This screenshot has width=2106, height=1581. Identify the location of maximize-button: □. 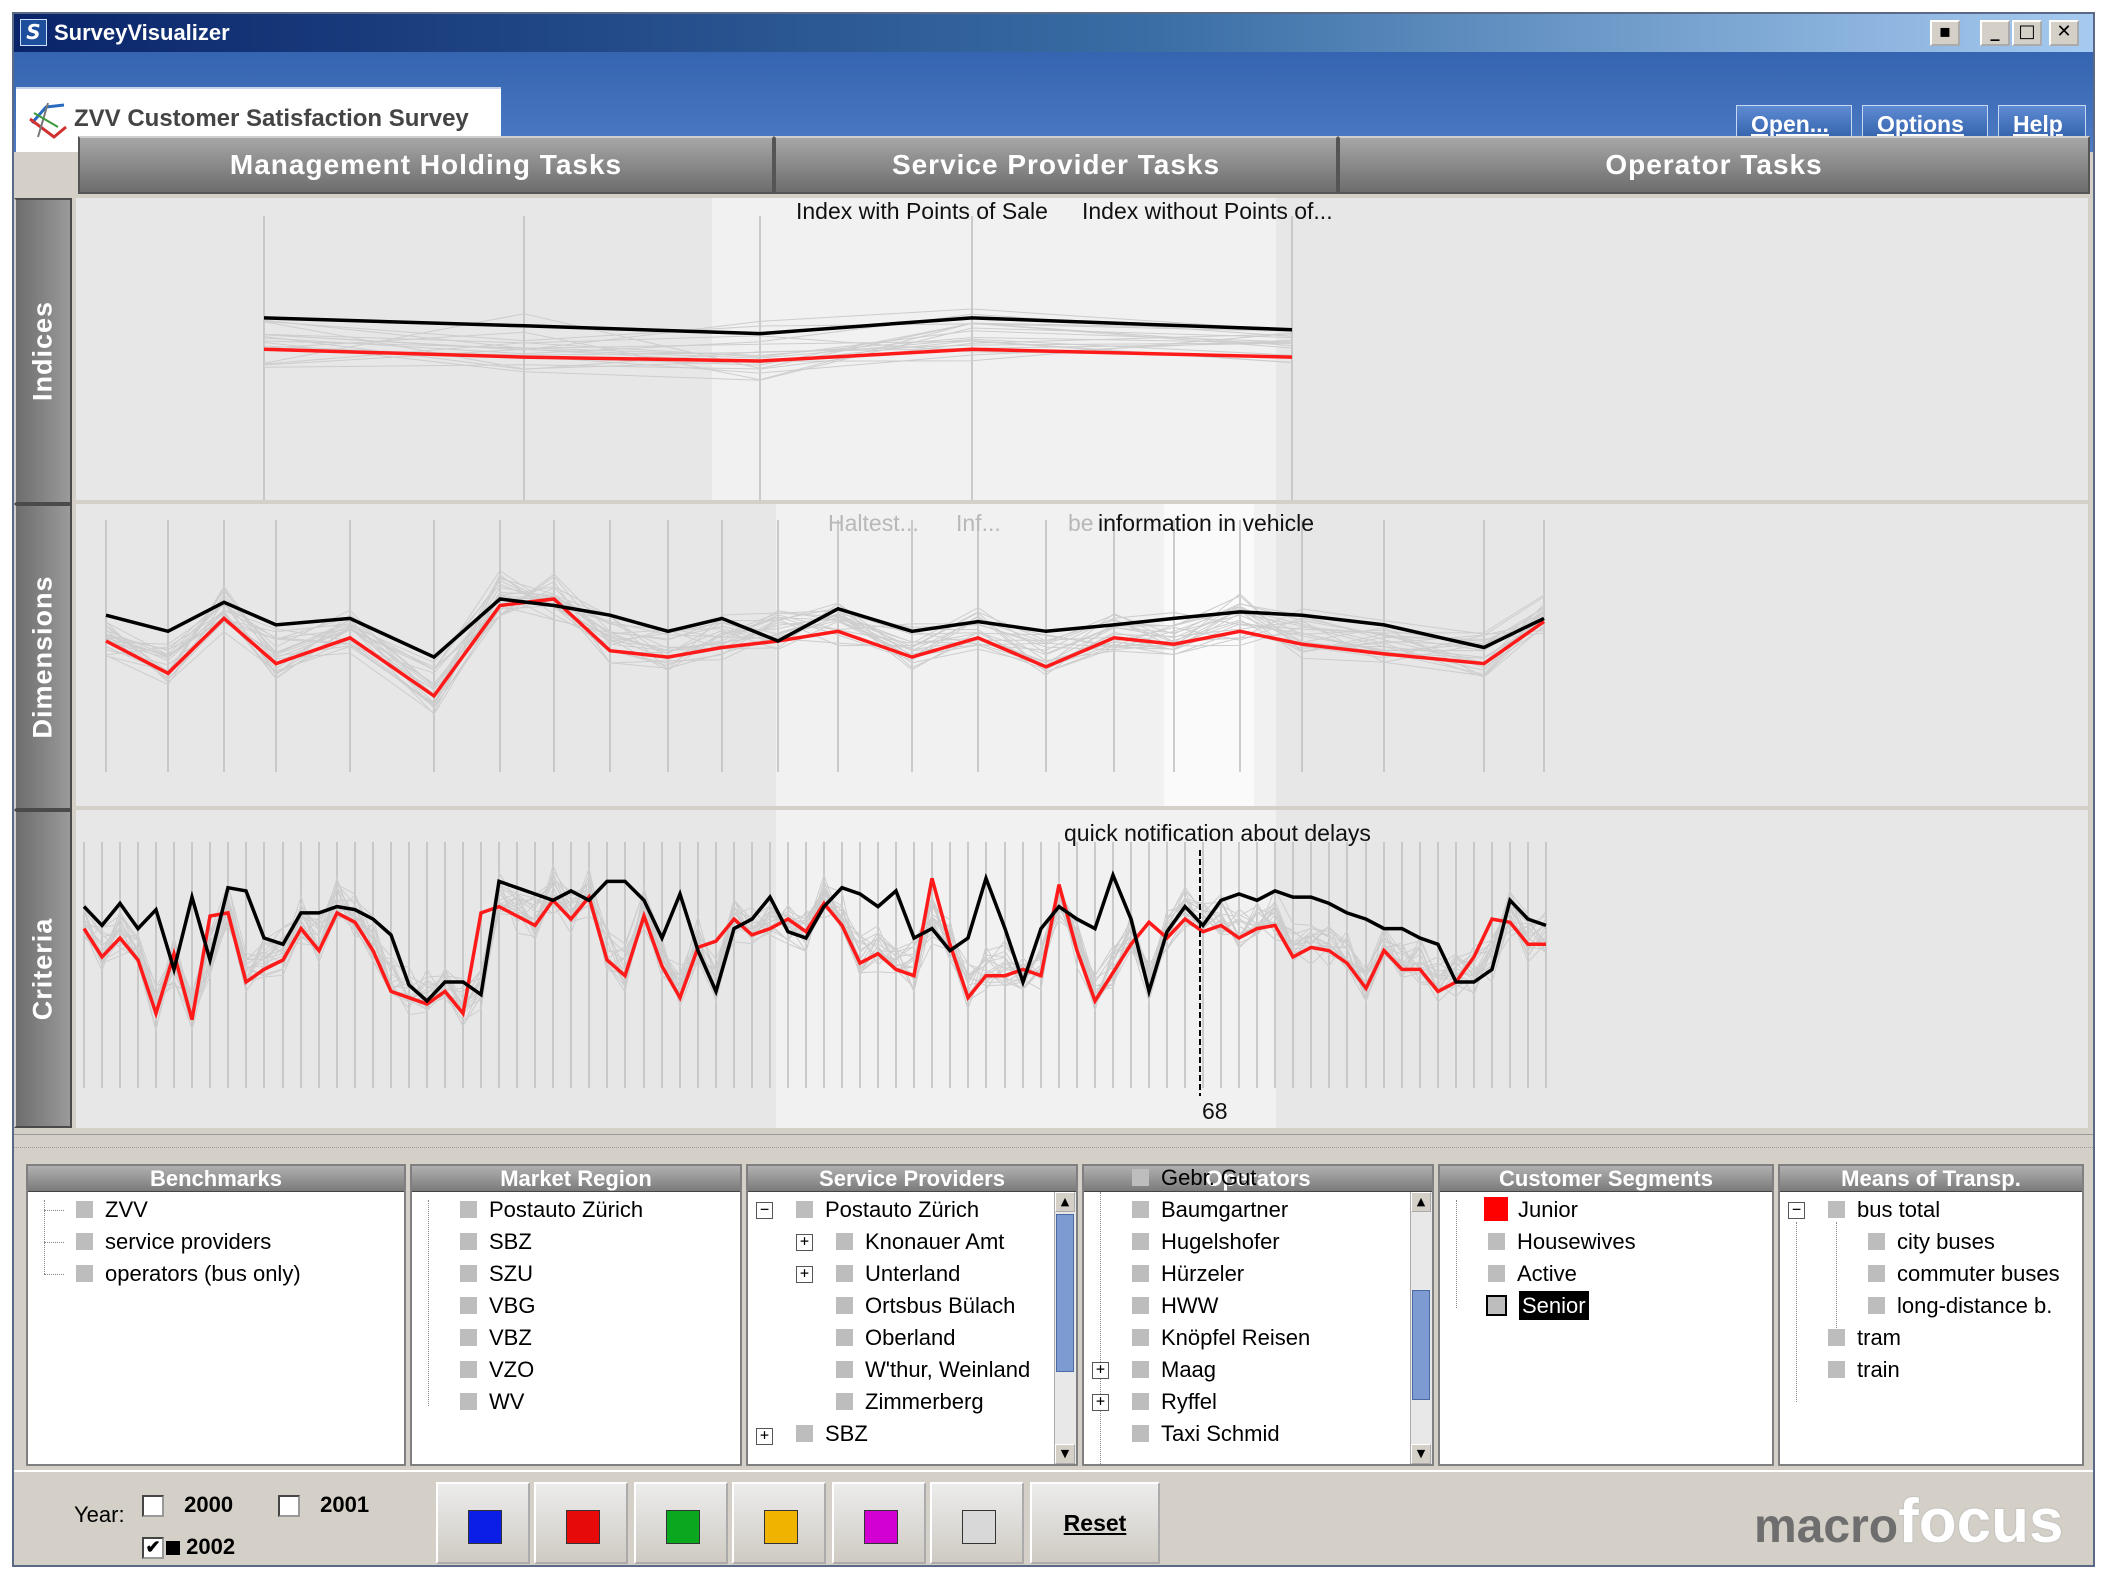
(2027, 33).